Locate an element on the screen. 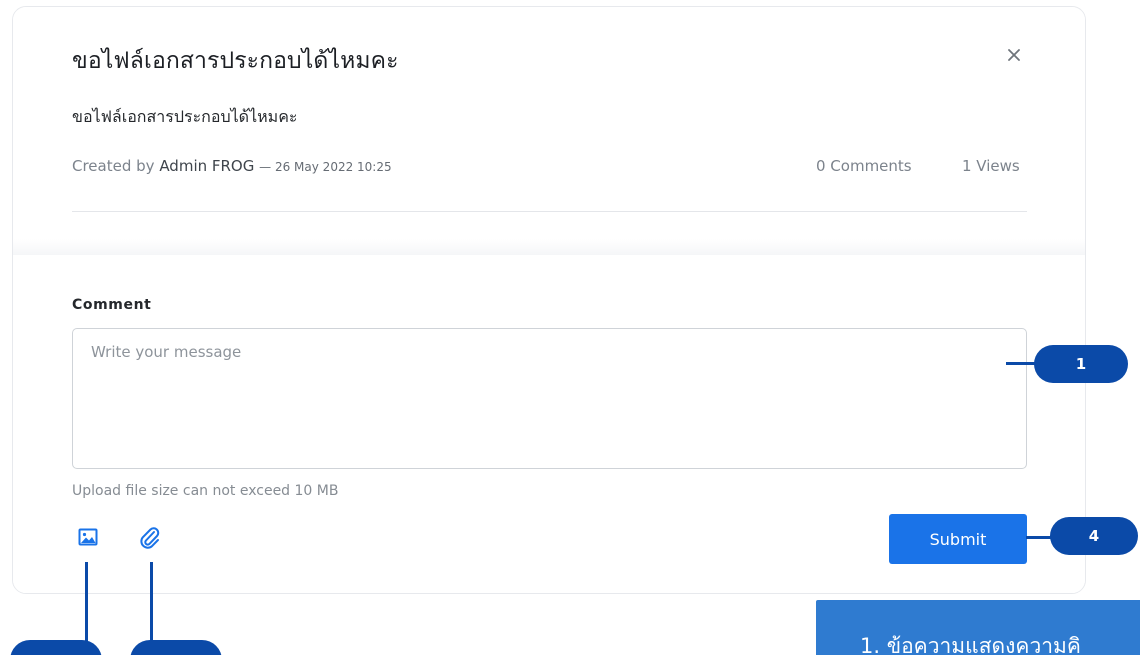 The height and width of the screenshot is (655, 1140). divider is located at coordinates (549, 211).